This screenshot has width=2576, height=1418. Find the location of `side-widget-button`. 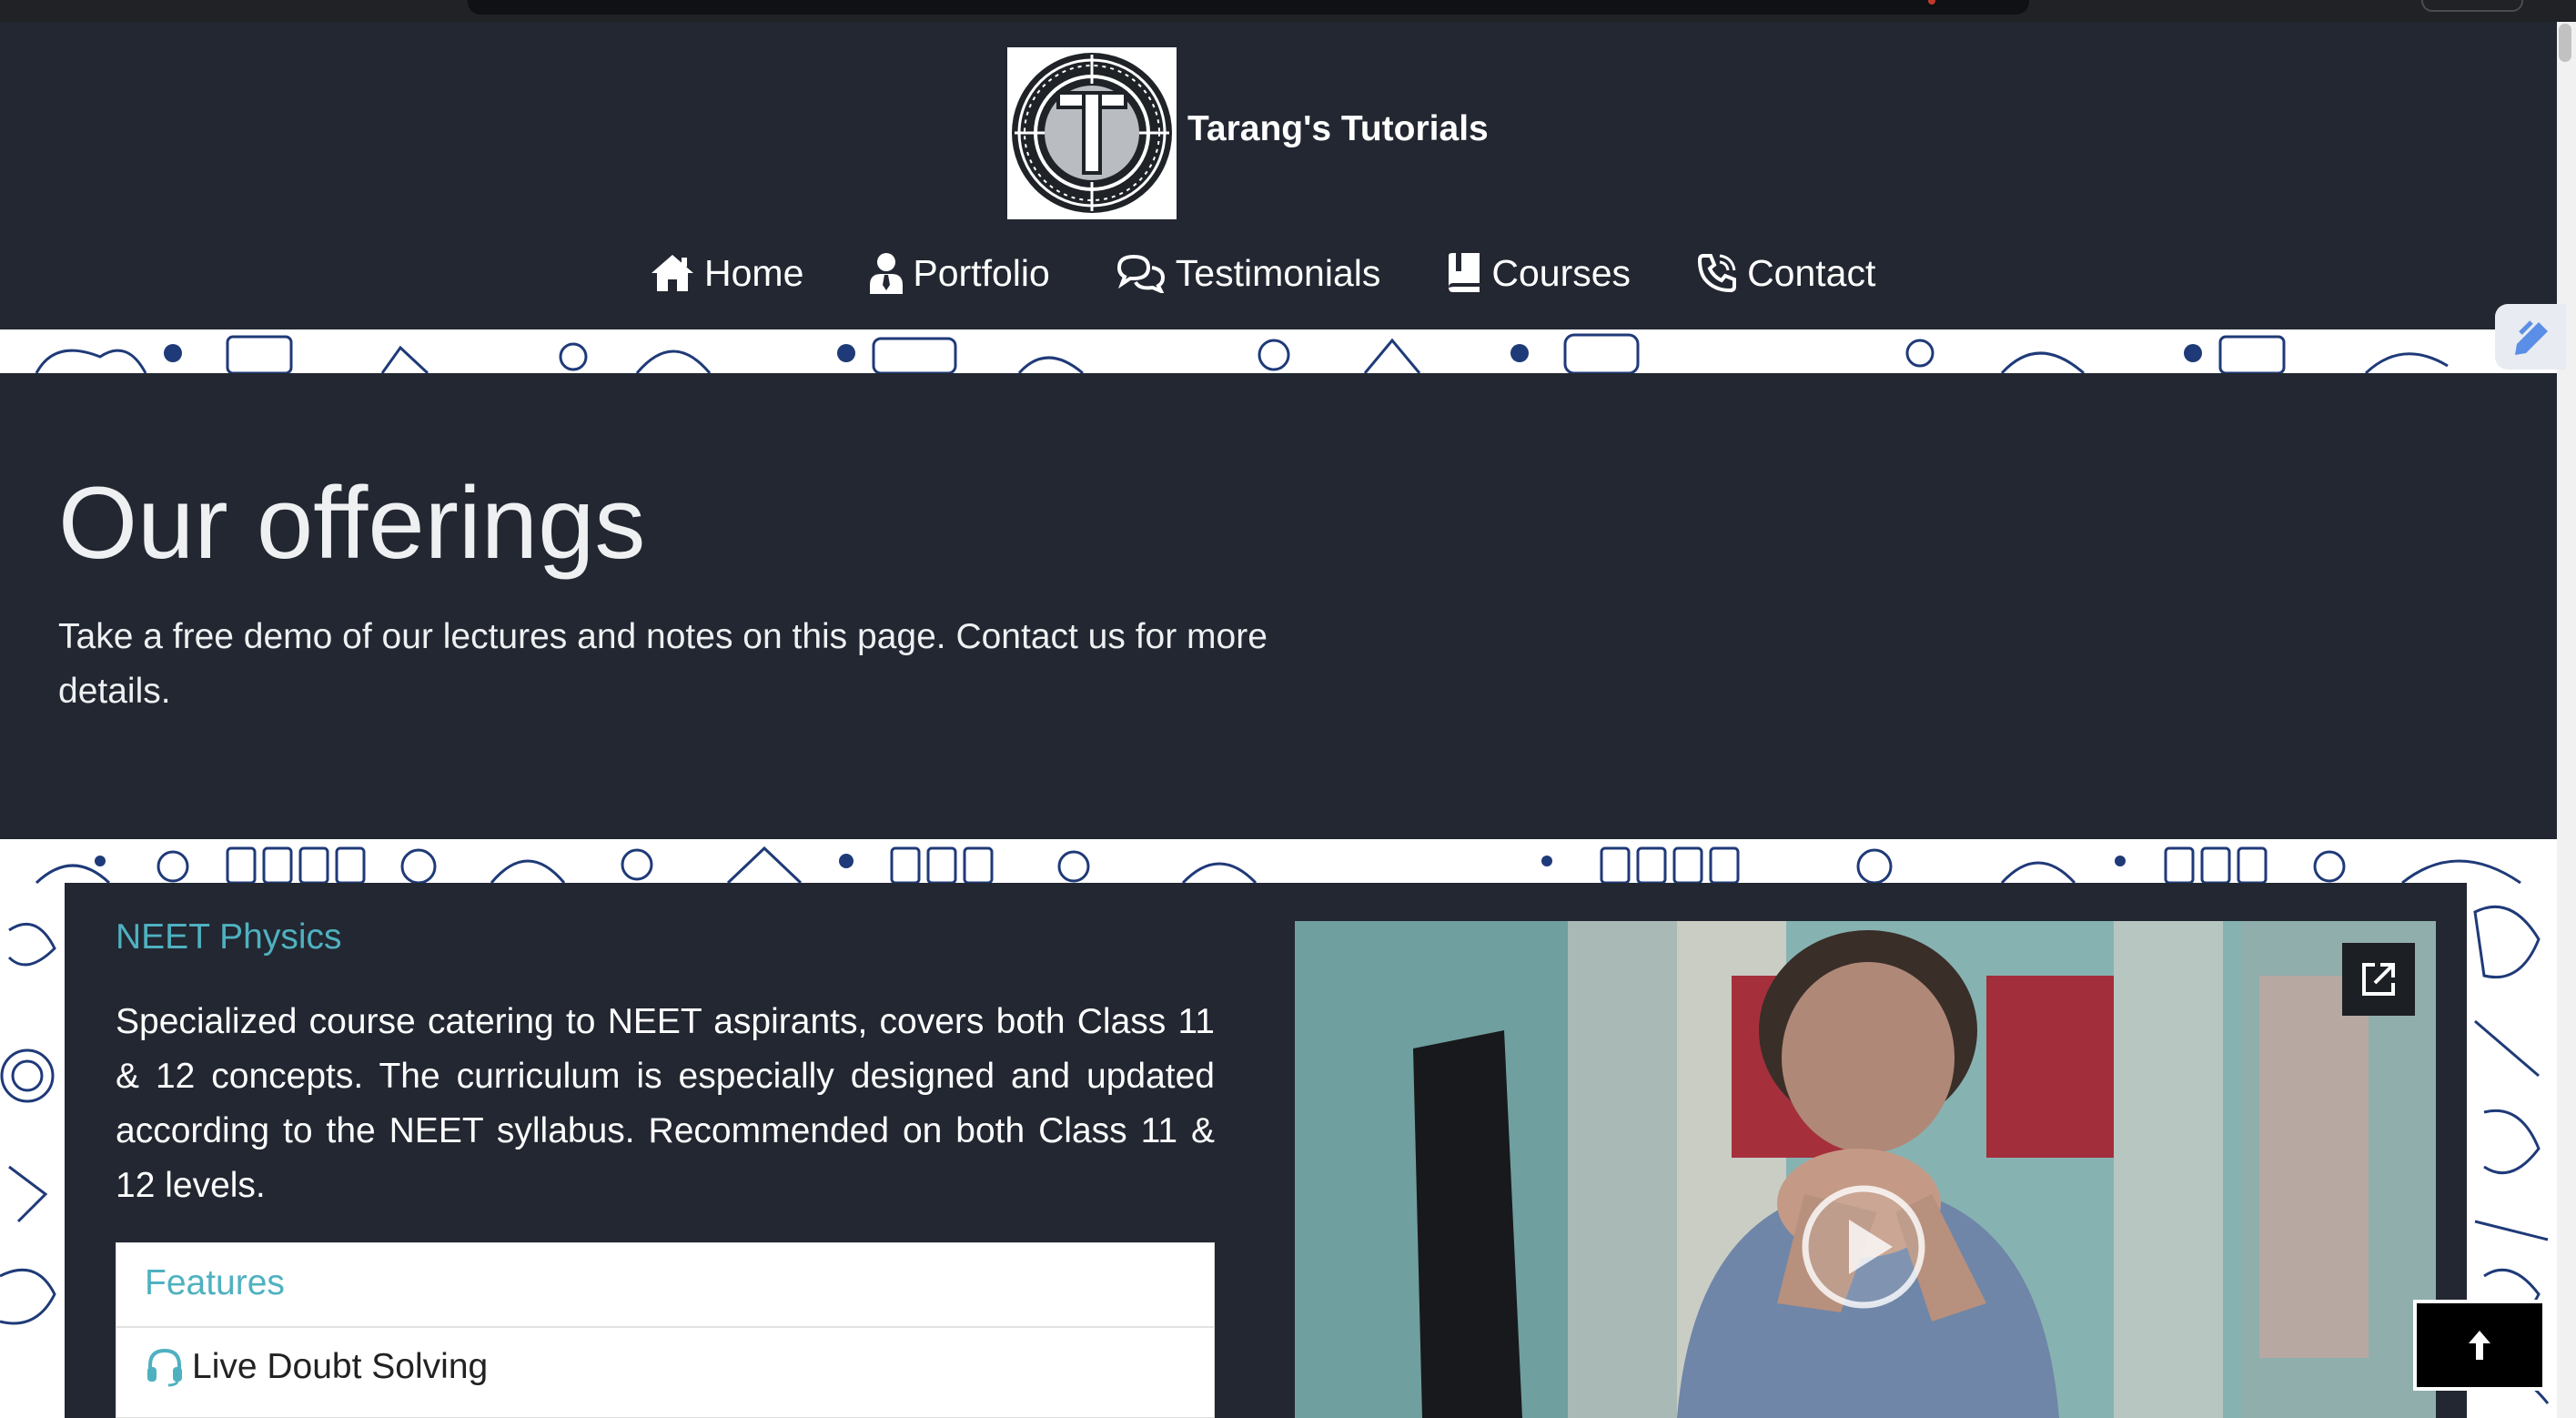

side-widget-button is located at coordinates (2530, 337).